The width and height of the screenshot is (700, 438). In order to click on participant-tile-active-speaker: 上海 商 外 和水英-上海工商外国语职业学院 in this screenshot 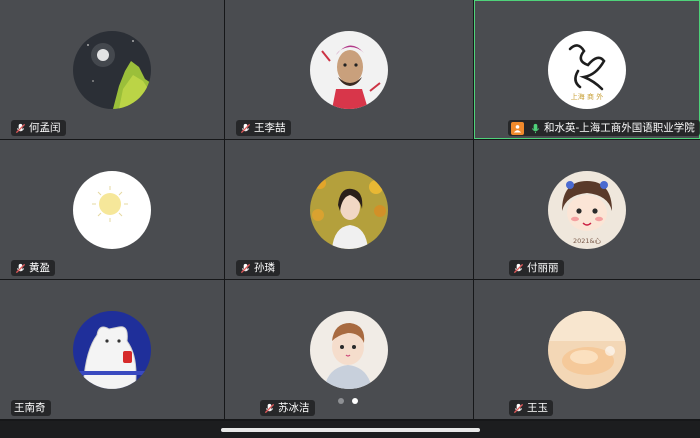, I will do `click(587, 69)`.